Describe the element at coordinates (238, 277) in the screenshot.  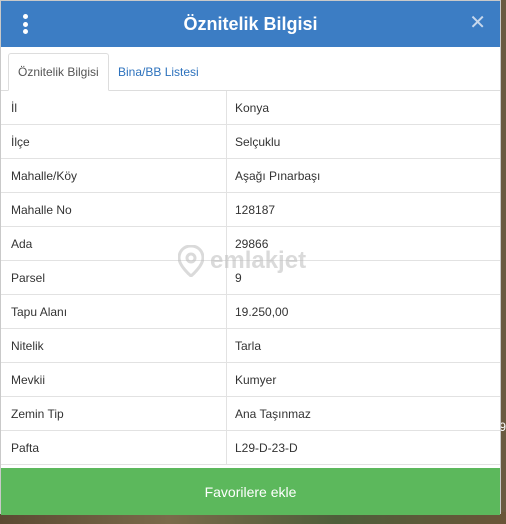
I see `row-value: 9` at that location.